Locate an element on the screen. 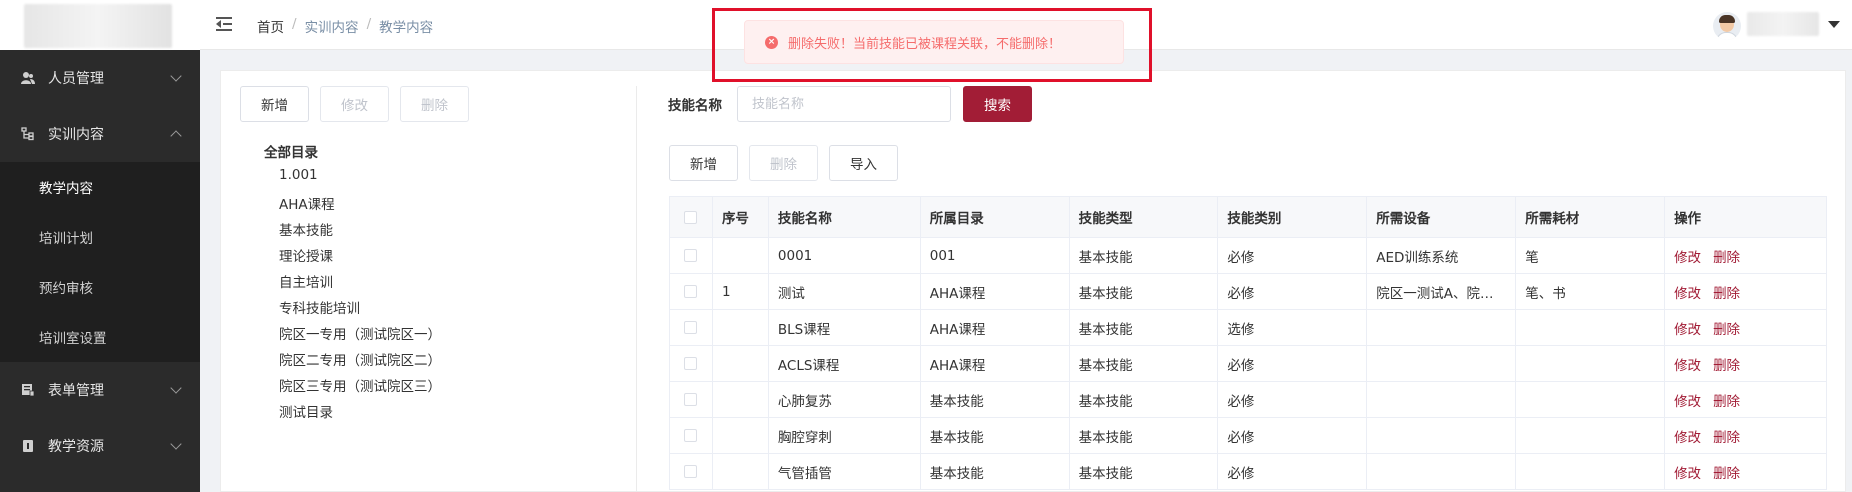 The width and height of the screenshot is (1852, 492). sidebar-group-label: 人员管理 is located at coordinates (76, 79).